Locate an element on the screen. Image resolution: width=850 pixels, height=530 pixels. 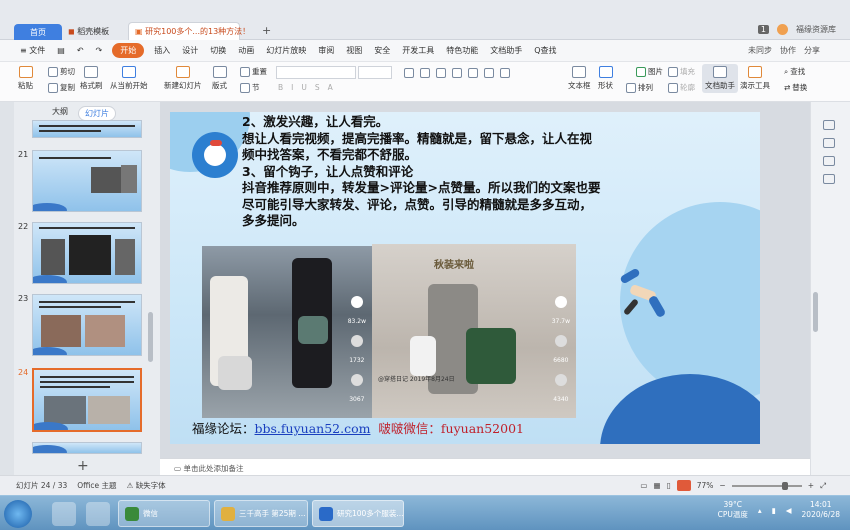
bold-icon: B is located at coordinates (280, 87).